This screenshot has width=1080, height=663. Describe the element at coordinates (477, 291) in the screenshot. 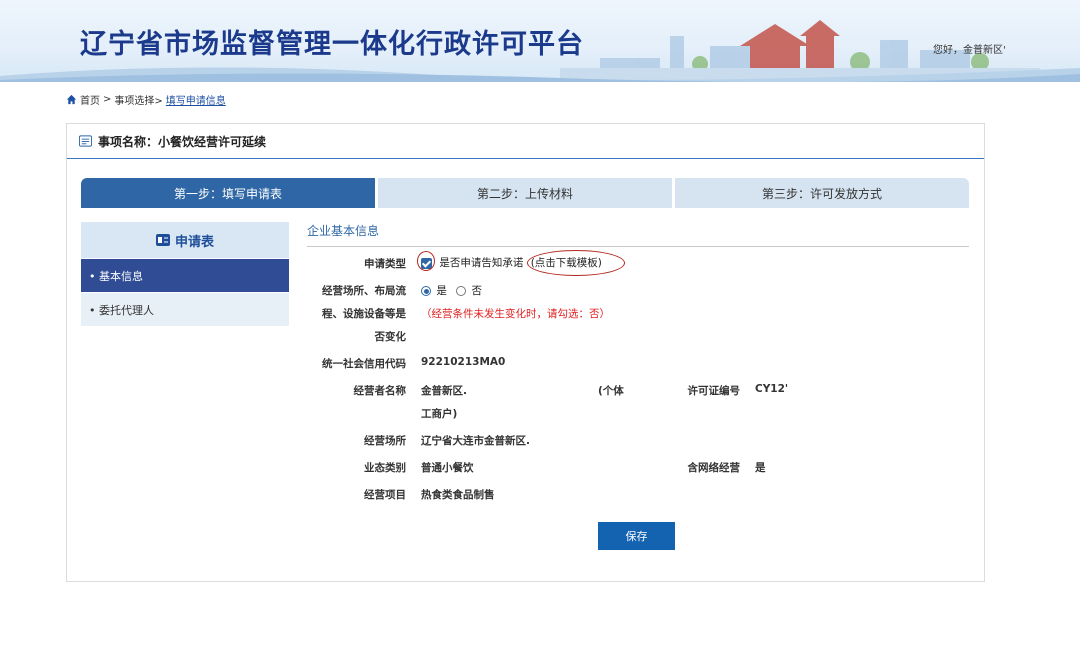

I see `radio-no-label: 否` at that location.